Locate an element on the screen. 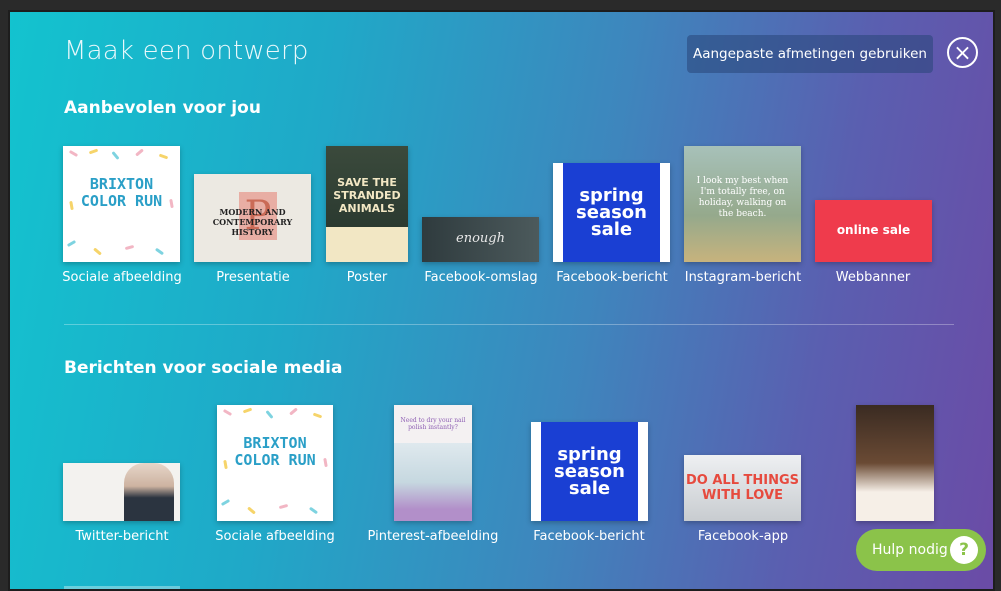 Image resolution: width=1001 pixels, height=591 pixels. thumbnail-facebook-app: DO ALL THINGS WITH LOVE is located at coordinates (742, 488).